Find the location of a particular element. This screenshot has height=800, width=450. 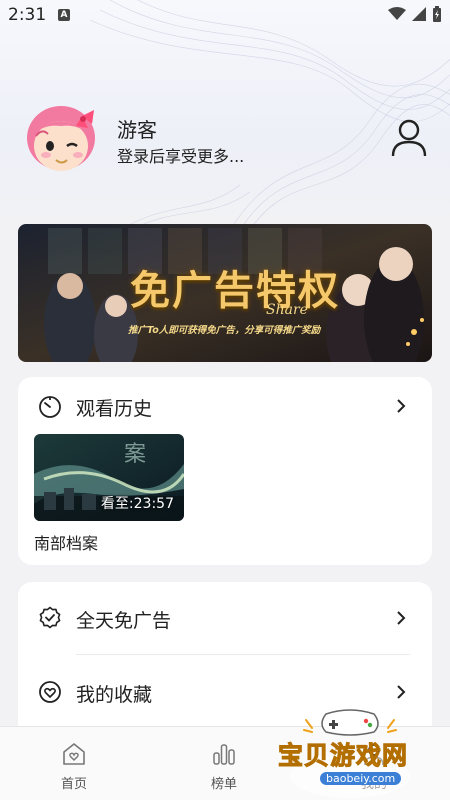

notification-icon: A is located at coordinates (64, 15).